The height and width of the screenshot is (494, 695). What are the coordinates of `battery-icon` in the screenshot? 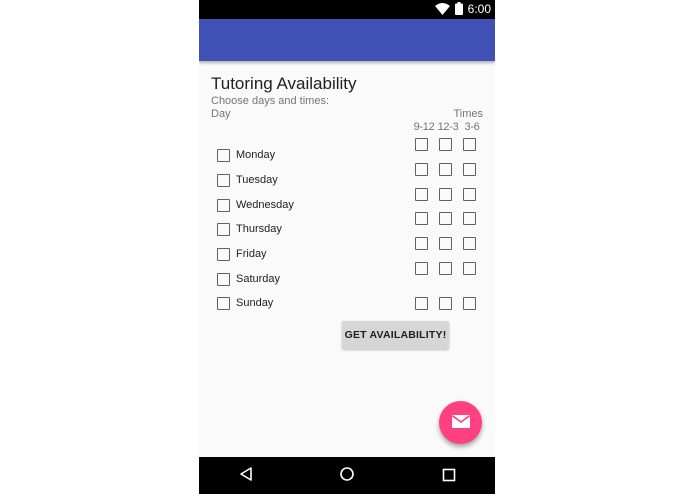 It's located at (458, 9).